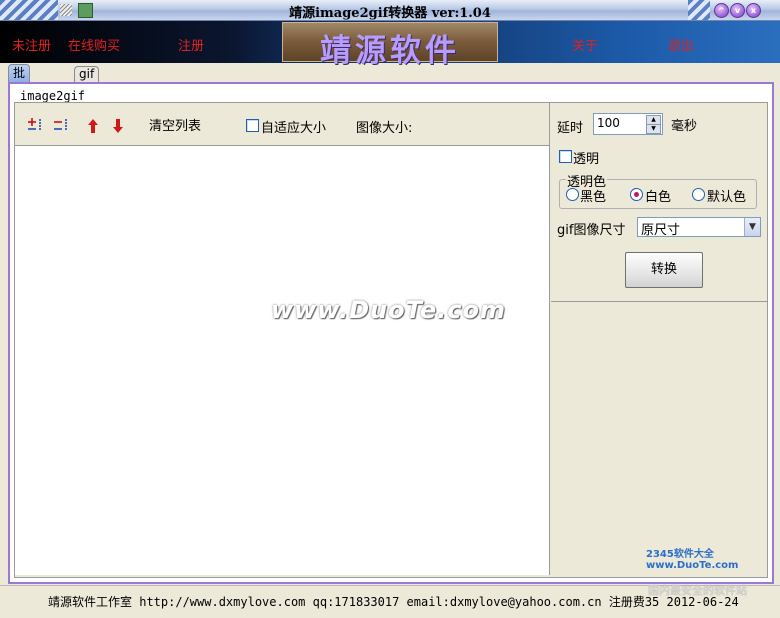  What do you see at coordinates (565, 156) in the screenshot?
I see `transparent-checkbox` at bounding box center [565, 156].